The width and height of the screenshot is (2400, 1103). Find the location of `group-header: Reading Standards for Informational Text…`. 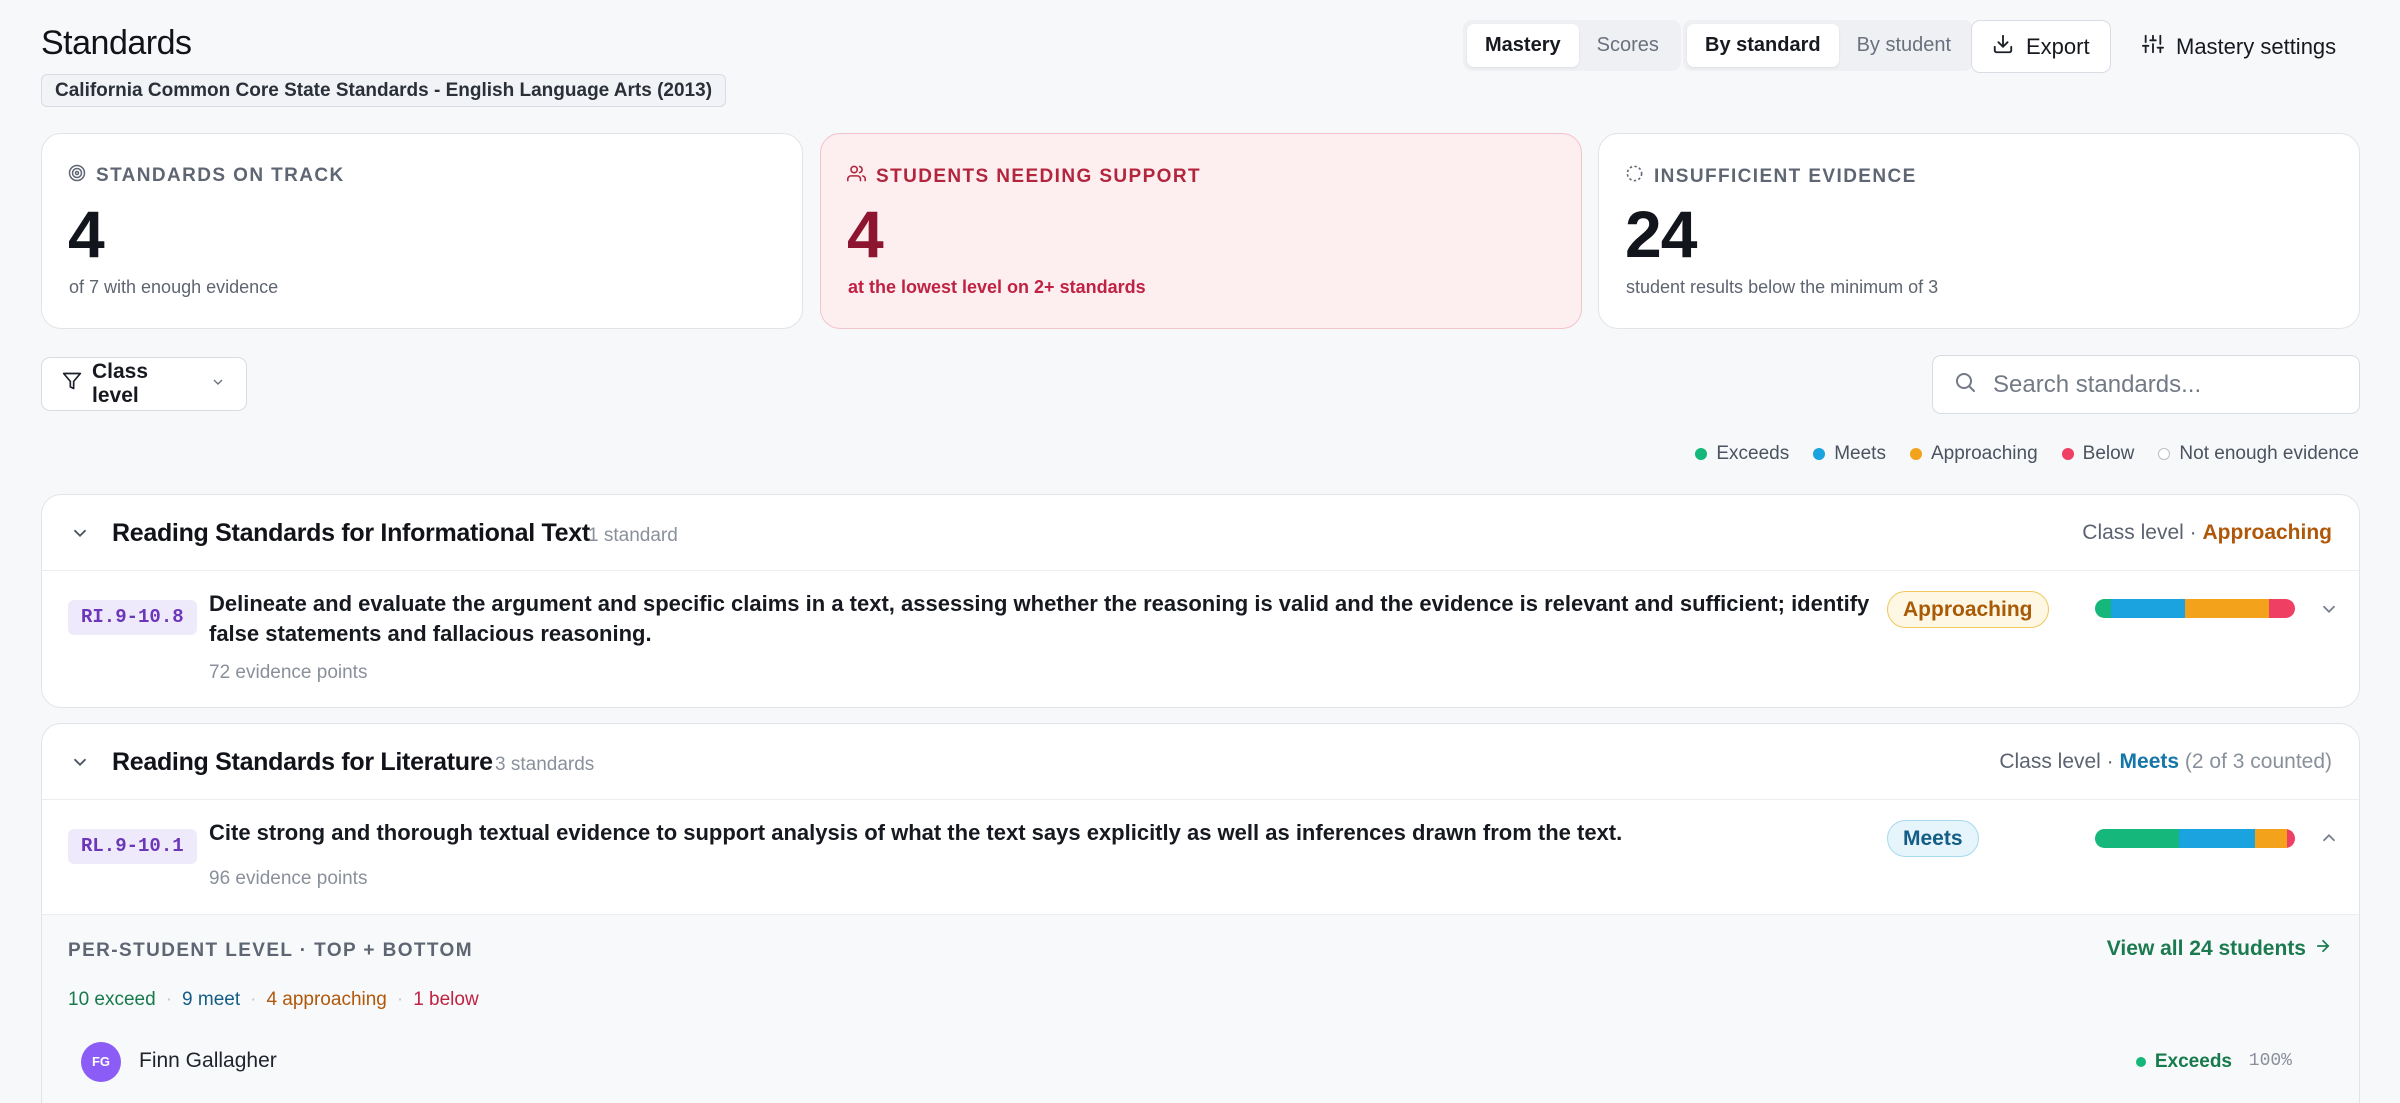

group-header: Reading Standards for Informational Text… is located at coordinates (1200, 533).